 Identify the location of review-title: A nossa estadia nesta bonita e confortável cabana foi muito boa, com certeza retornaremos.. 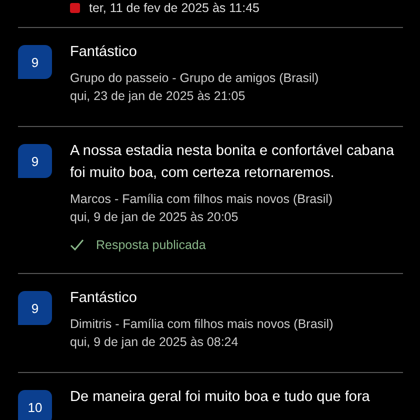
(233, 162).